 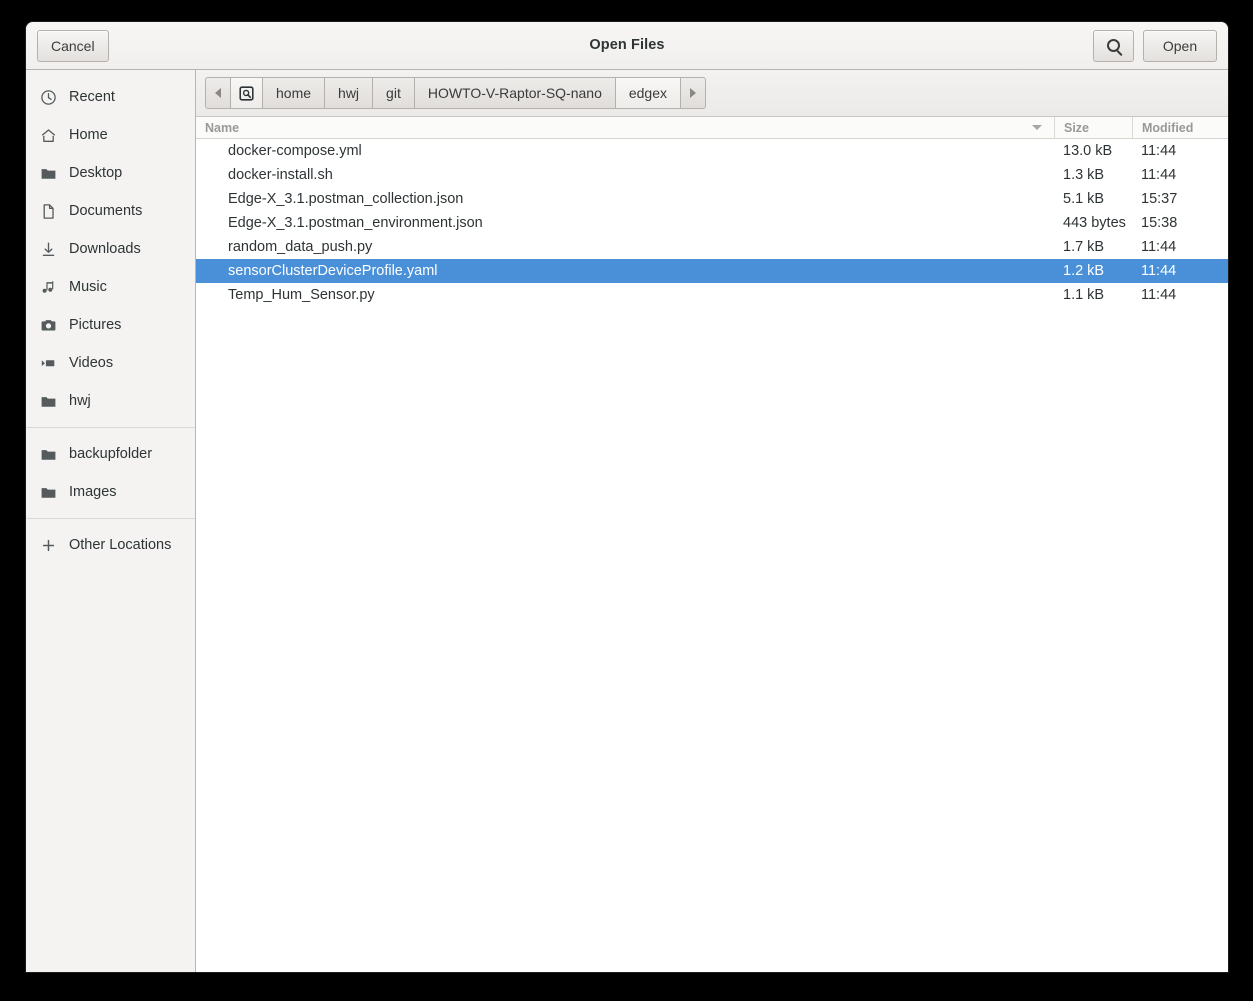 I want to click on sidebar-item-recent: Recent, so click(x=110, y=97).